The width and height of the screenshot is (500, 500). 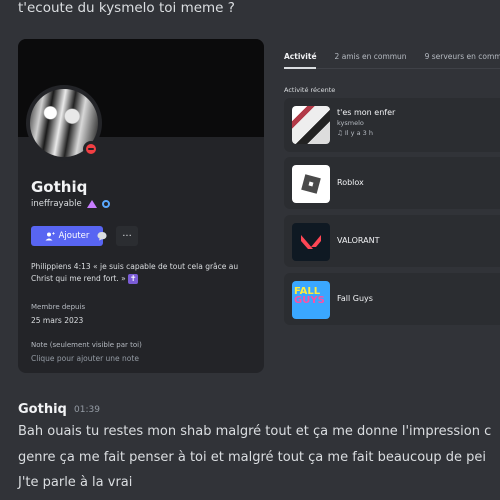 What do you see at coordinates (57, 320) in the screenshot?
I see `member-since-date: 25 mars 2023` at bounding box center [57, 320].